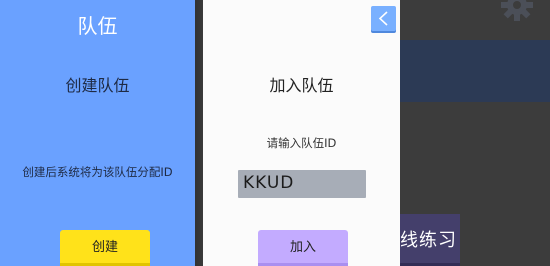  What do you see at coordinates (269, 183) in the screenshot?
I see `team-id-value: KKUD` at bounding box center [269, 183].